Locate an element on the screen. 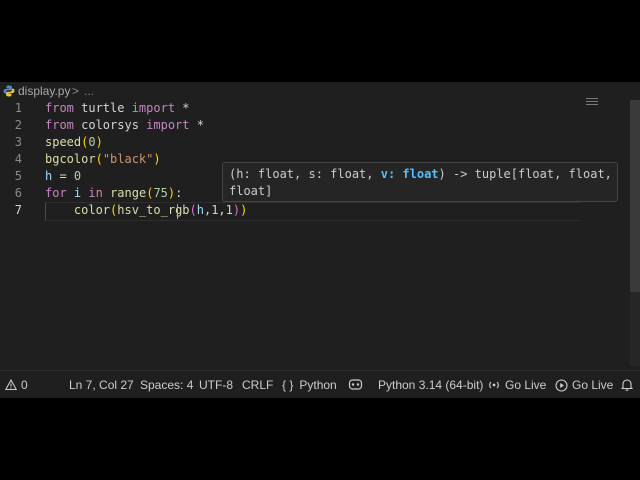  go-live-button-2: Go Live is located at coordinates (584, 385).